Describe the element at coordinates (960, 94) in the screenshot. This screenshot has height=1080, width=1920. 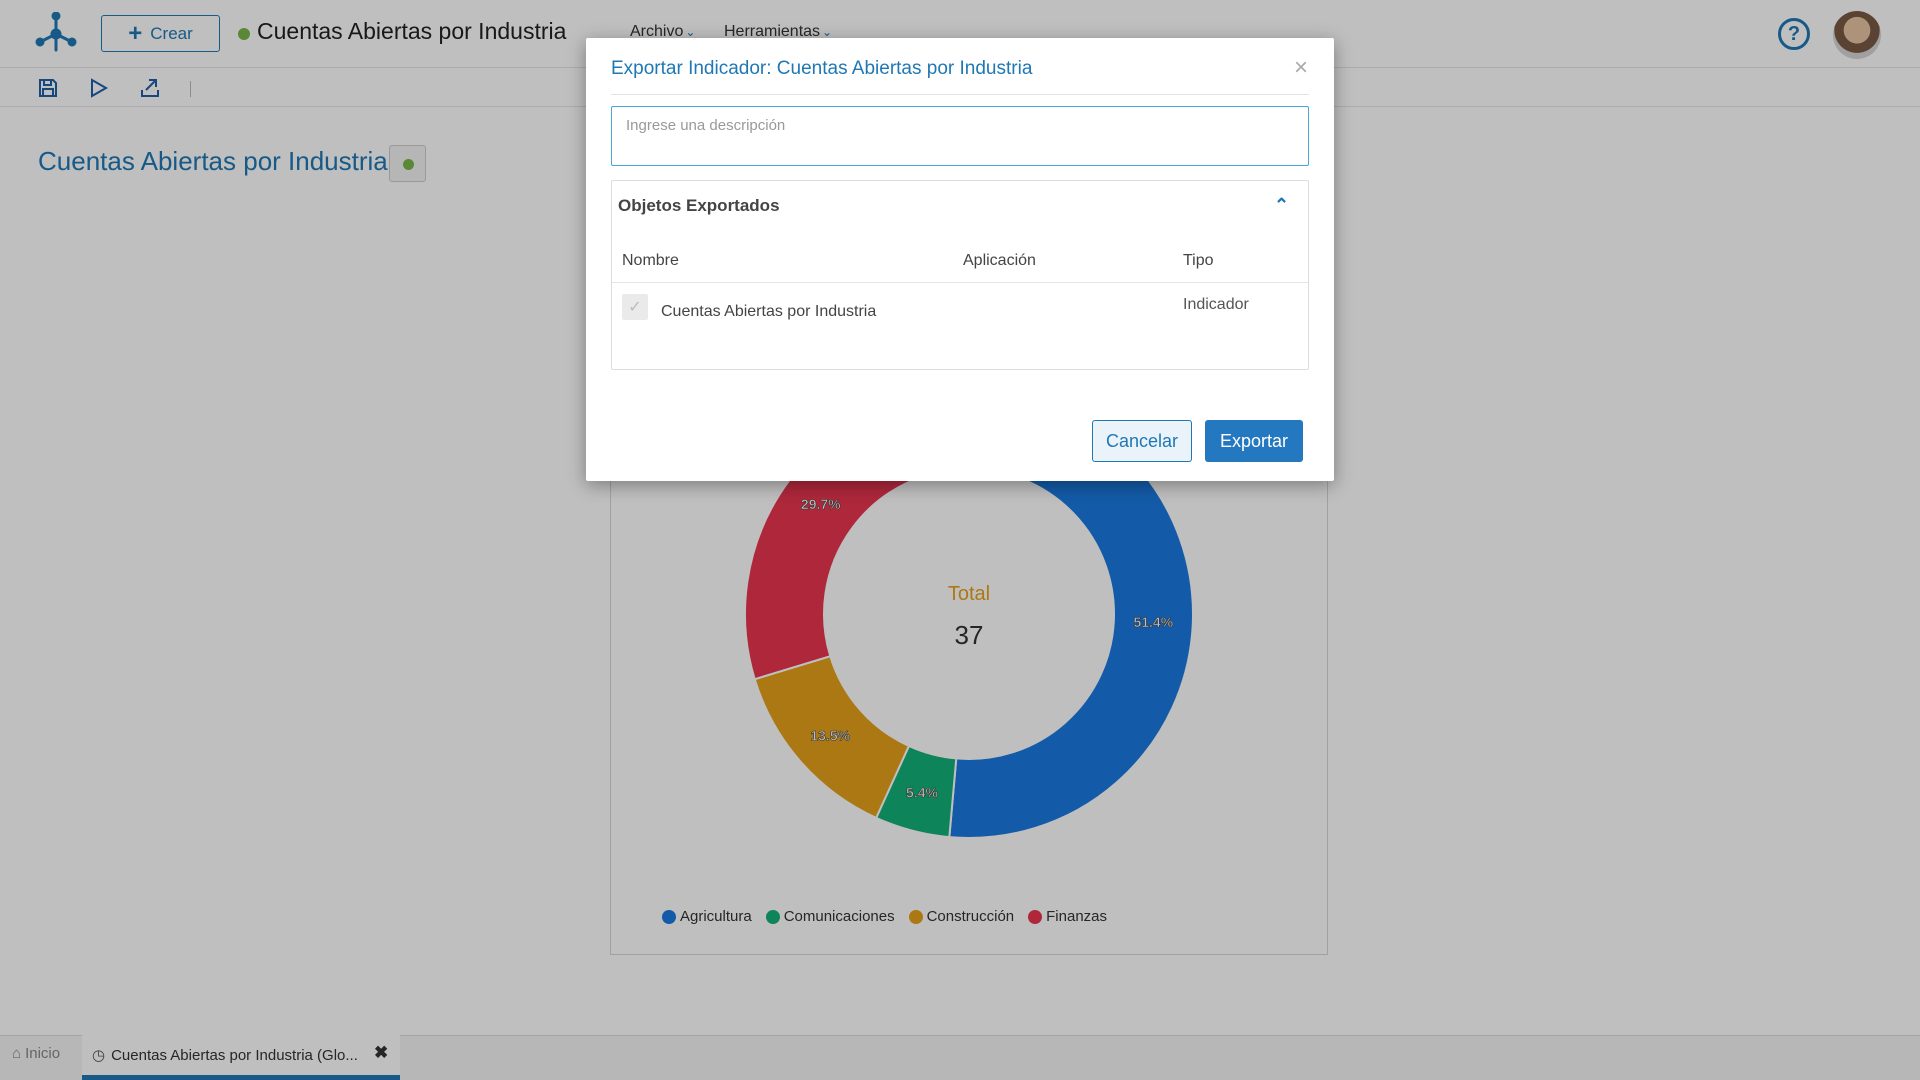
I see `dialog-divider` at that location.